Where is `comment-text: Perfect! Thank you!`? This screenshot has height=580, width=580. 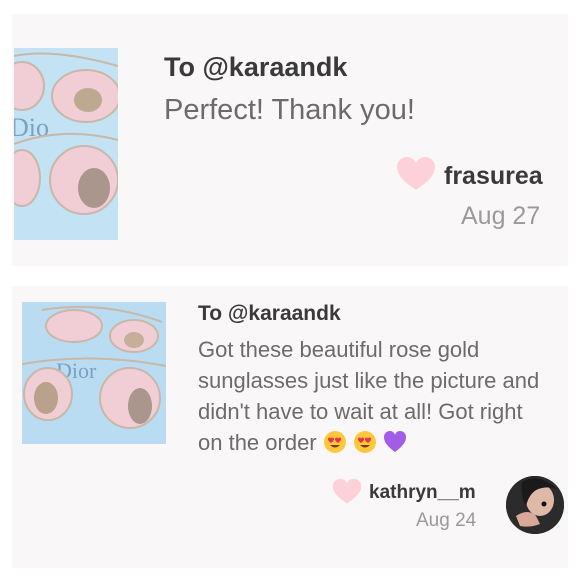 comment-text: Perfect! Thank you! is located at coordinates (289, 110).